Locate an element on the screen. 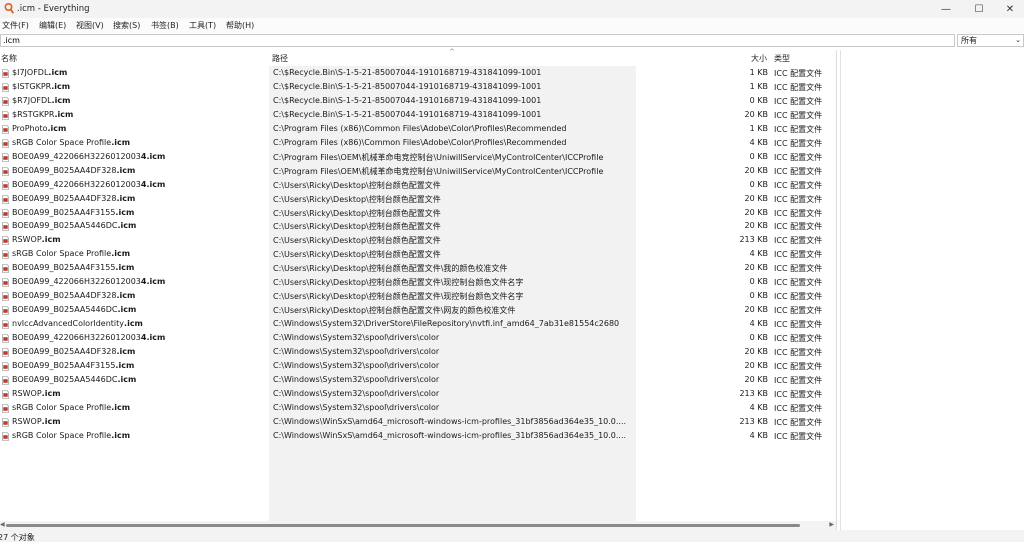 The image size is (1024, 543). file-name-match: 4.icm is located at coordinates (153, 156).